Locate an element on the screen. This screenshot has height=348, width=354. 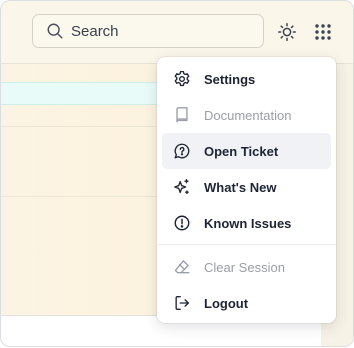
search-placeholder: Search is located at coordinates (95, 31).